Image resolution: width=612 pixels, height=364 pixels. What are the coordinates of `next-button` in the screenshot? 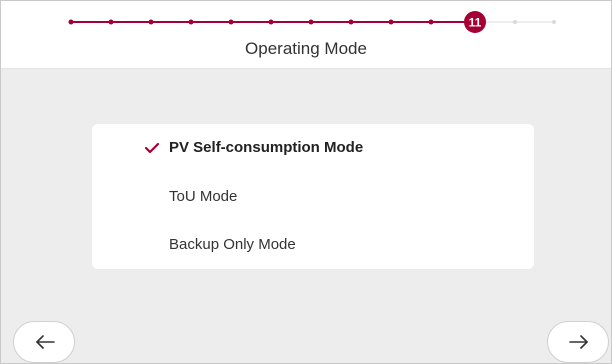 It's located at (578, 342).